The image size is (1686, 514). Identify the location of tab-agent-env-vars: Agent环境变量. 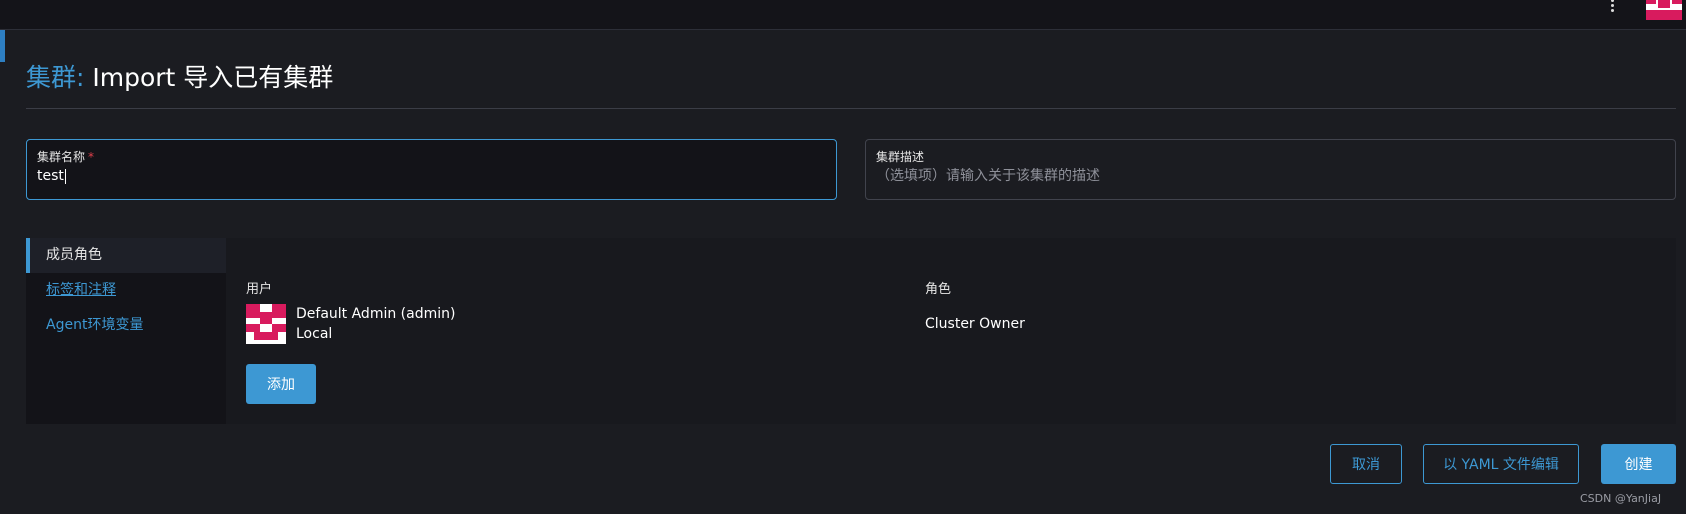
(126, 325).